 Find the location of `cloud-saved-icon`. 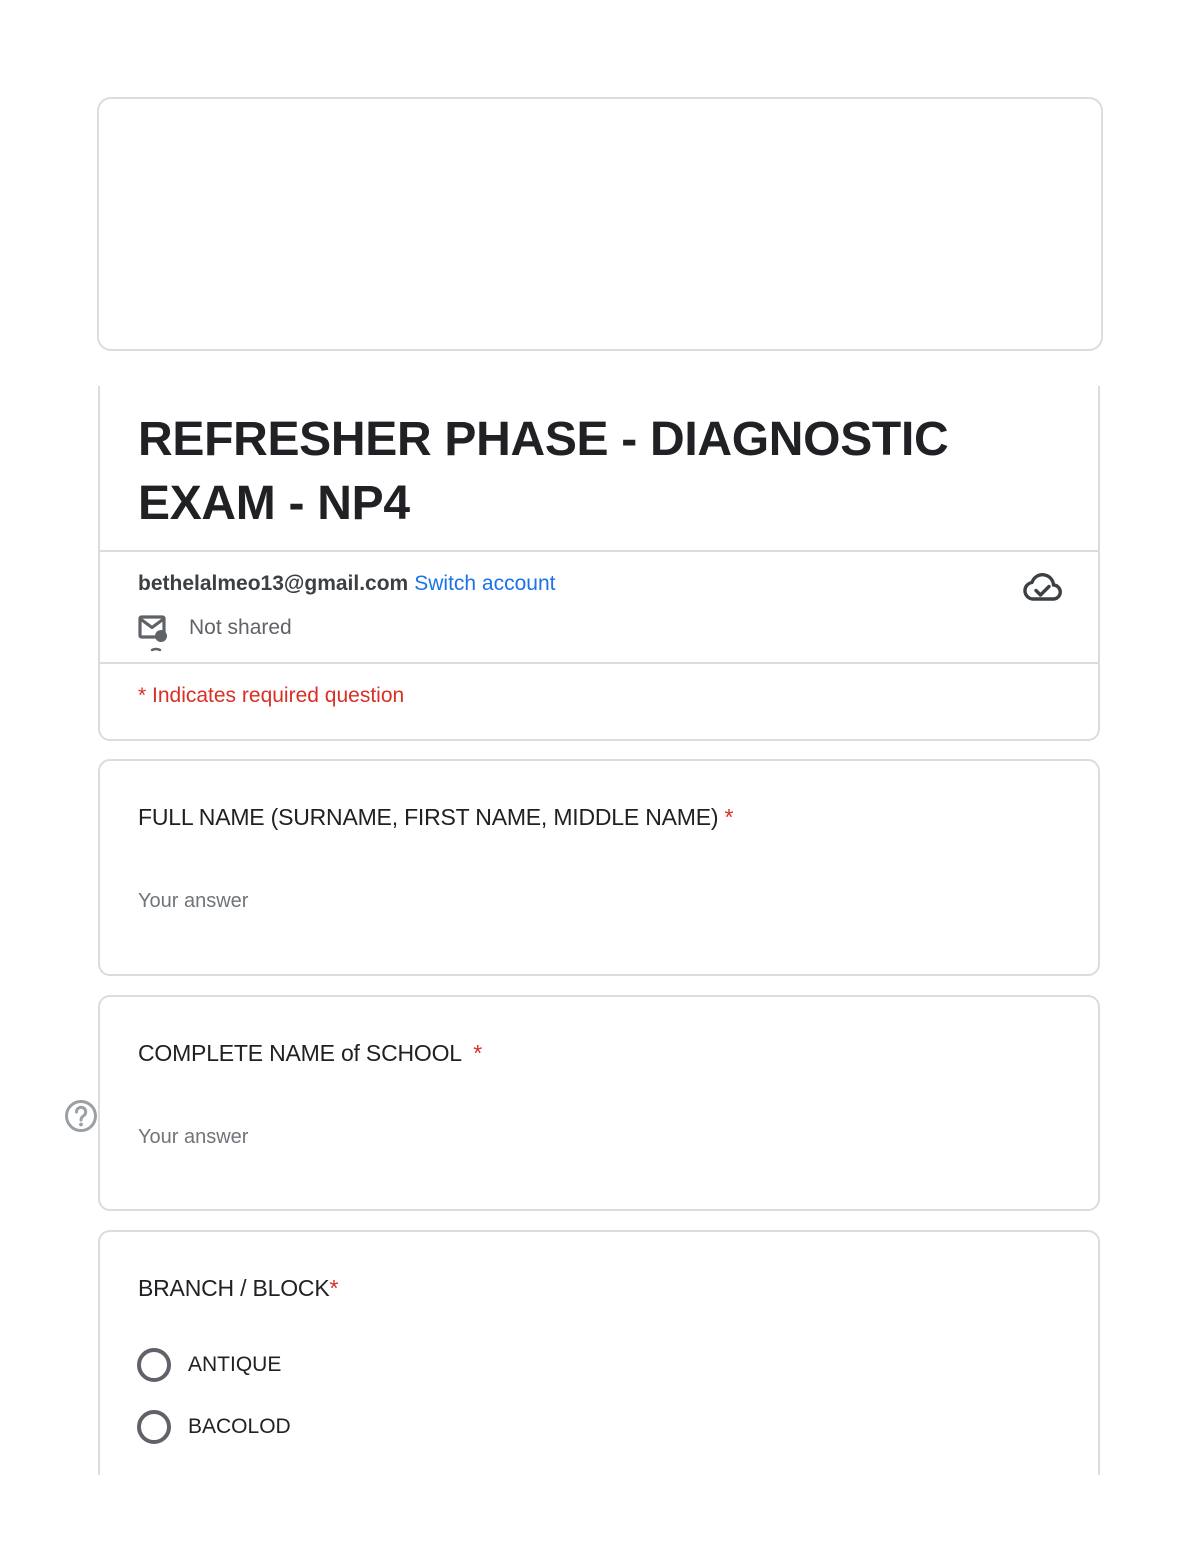

cloud-saved-icon is located at coordinates (1042, 587).